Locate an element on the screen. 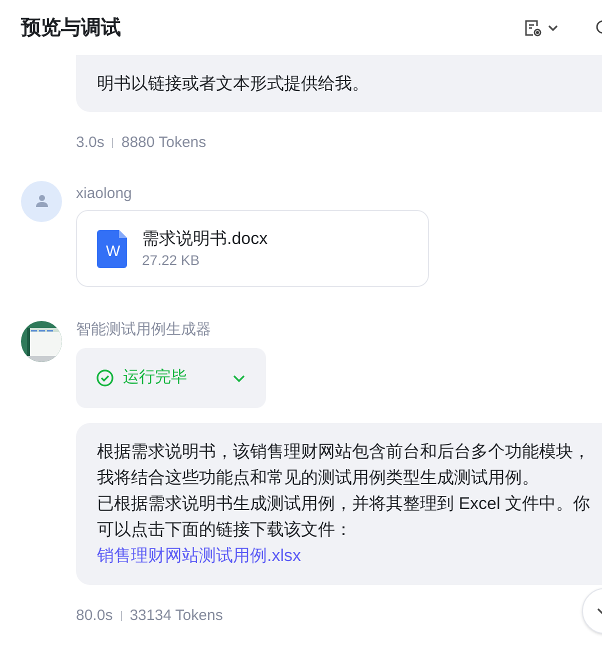 This screenshot has width=602, height=658. document-icon is located at coordinates (112, 249).